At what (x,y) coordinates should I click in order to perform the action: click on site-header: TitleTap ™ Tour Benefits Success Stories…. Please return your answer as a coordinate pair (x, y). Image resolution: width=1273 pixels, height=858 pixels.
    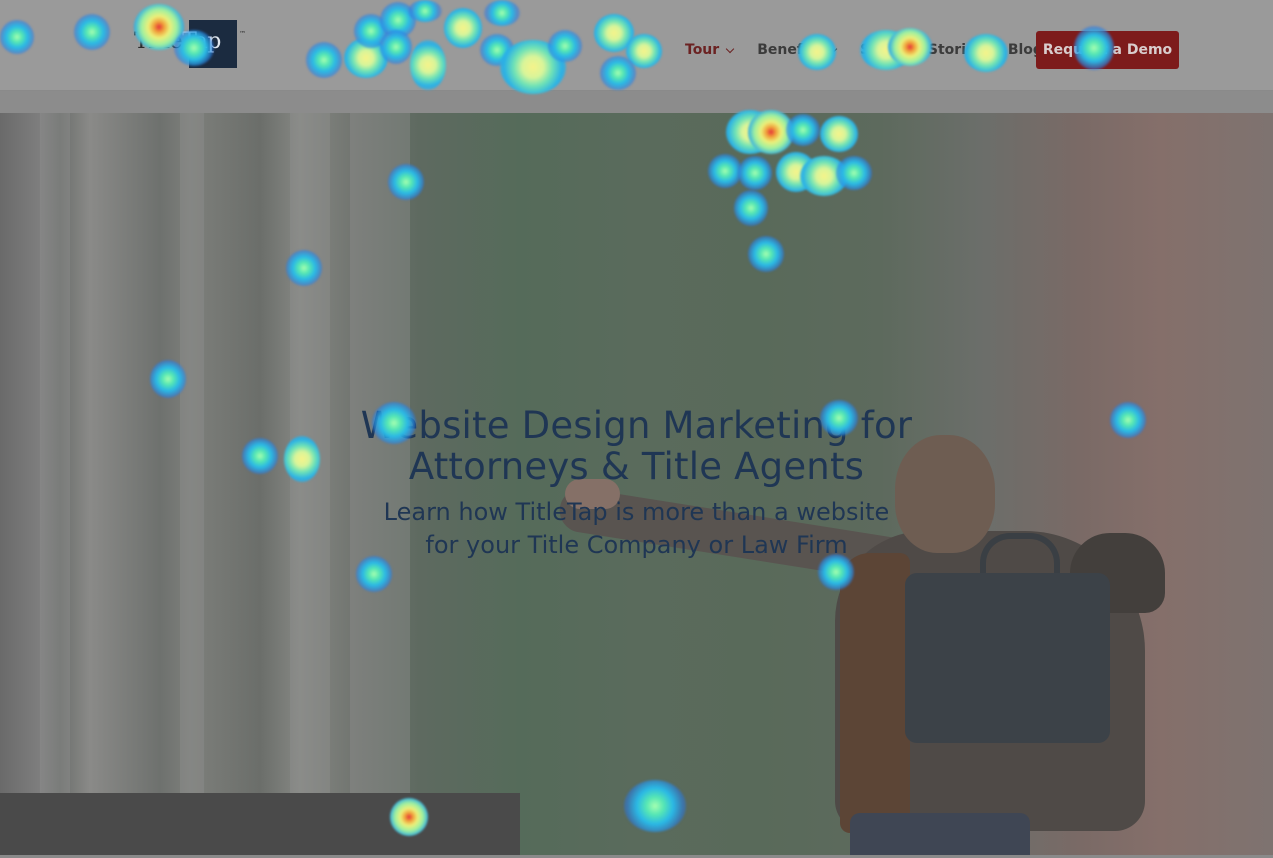
    Looking at the image, I should click on (636, 45).